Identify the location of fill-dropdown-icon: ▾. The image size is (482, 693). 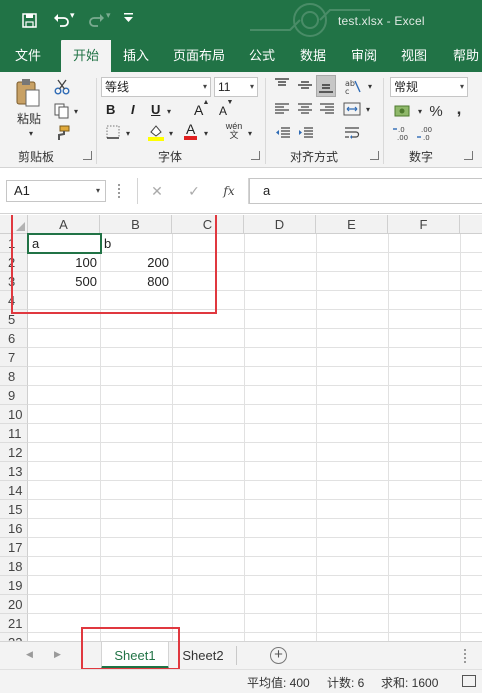
(171, 133).